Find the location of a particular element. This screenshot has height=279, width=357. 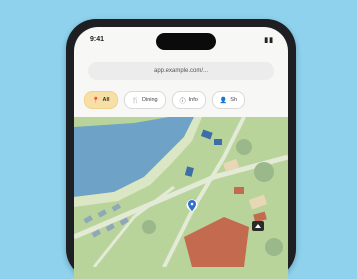

filter-chips: 📍 All 🍴 Dining ⓘ Info 👤 Sh is located at coordinates (186, 100).